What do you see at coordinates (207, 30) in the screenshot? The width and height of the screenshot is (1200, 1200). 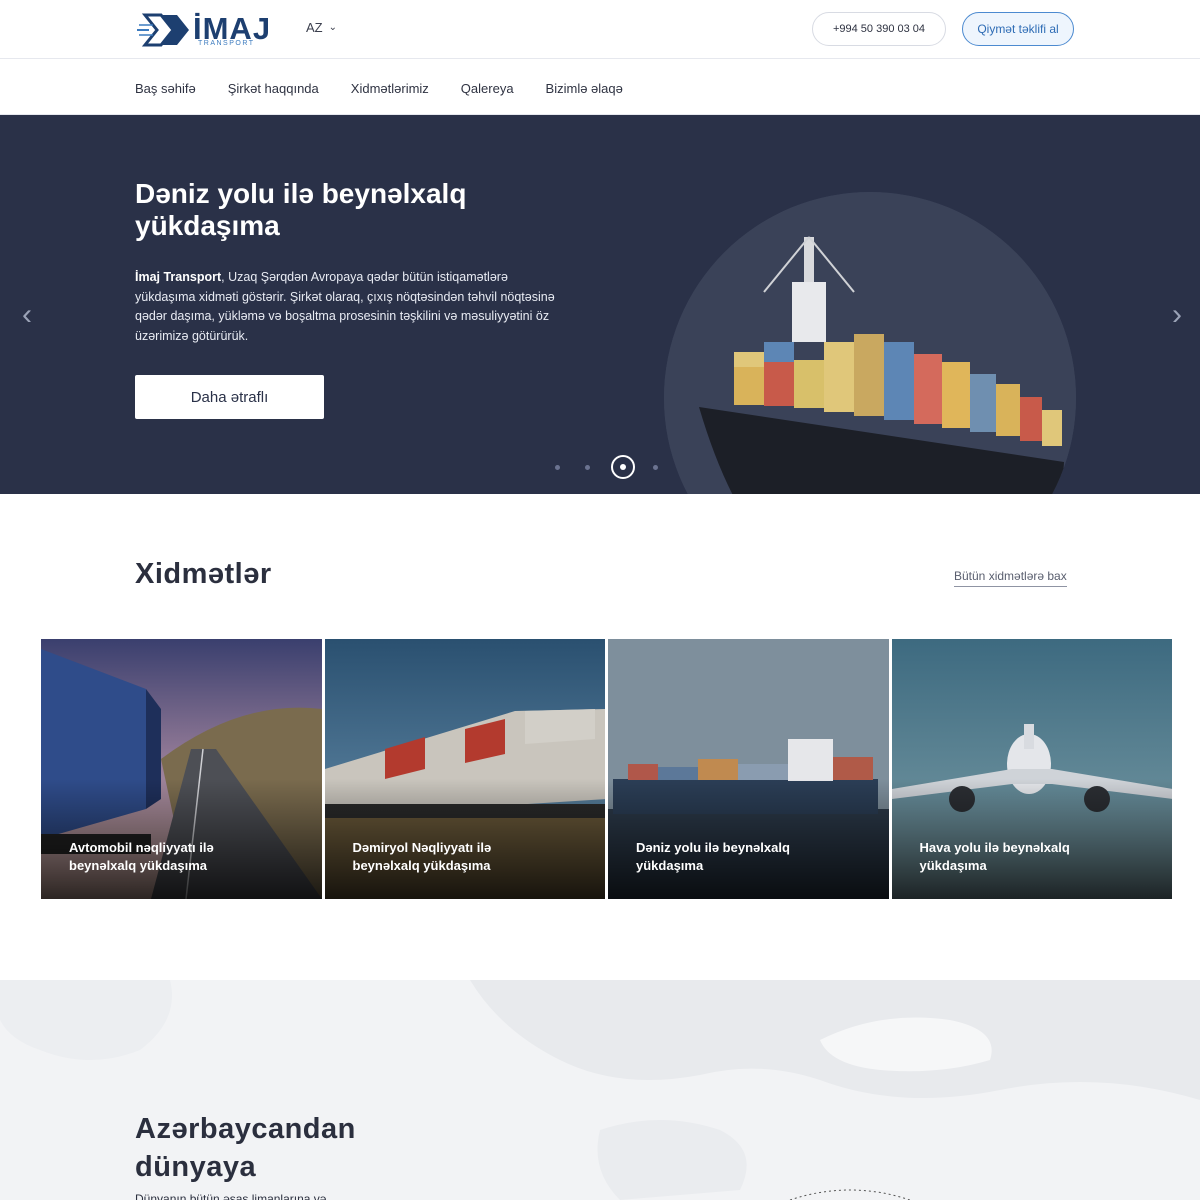 I see `logo: İMAJ TRANSPORT` at bounding box center [207, 30].